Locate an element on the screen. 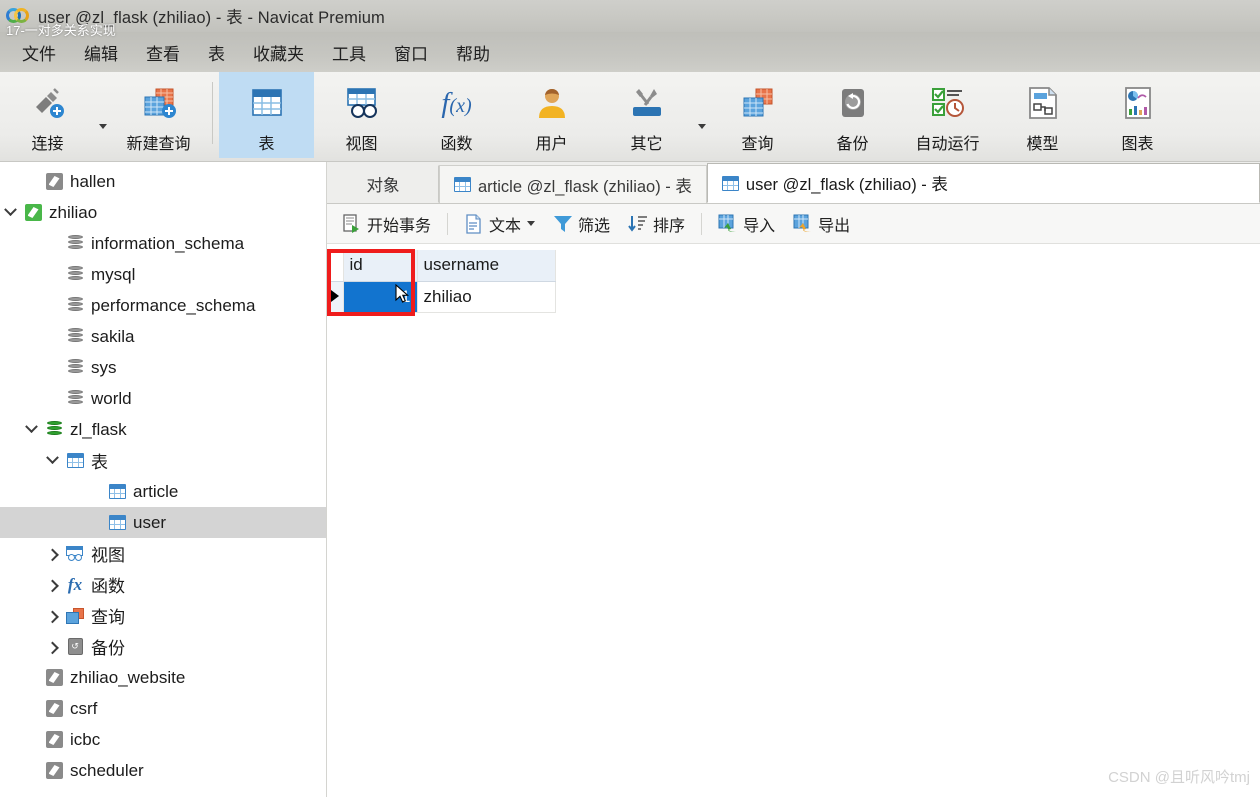  function-fx-icon: fx is located at coordinates (75, 584).